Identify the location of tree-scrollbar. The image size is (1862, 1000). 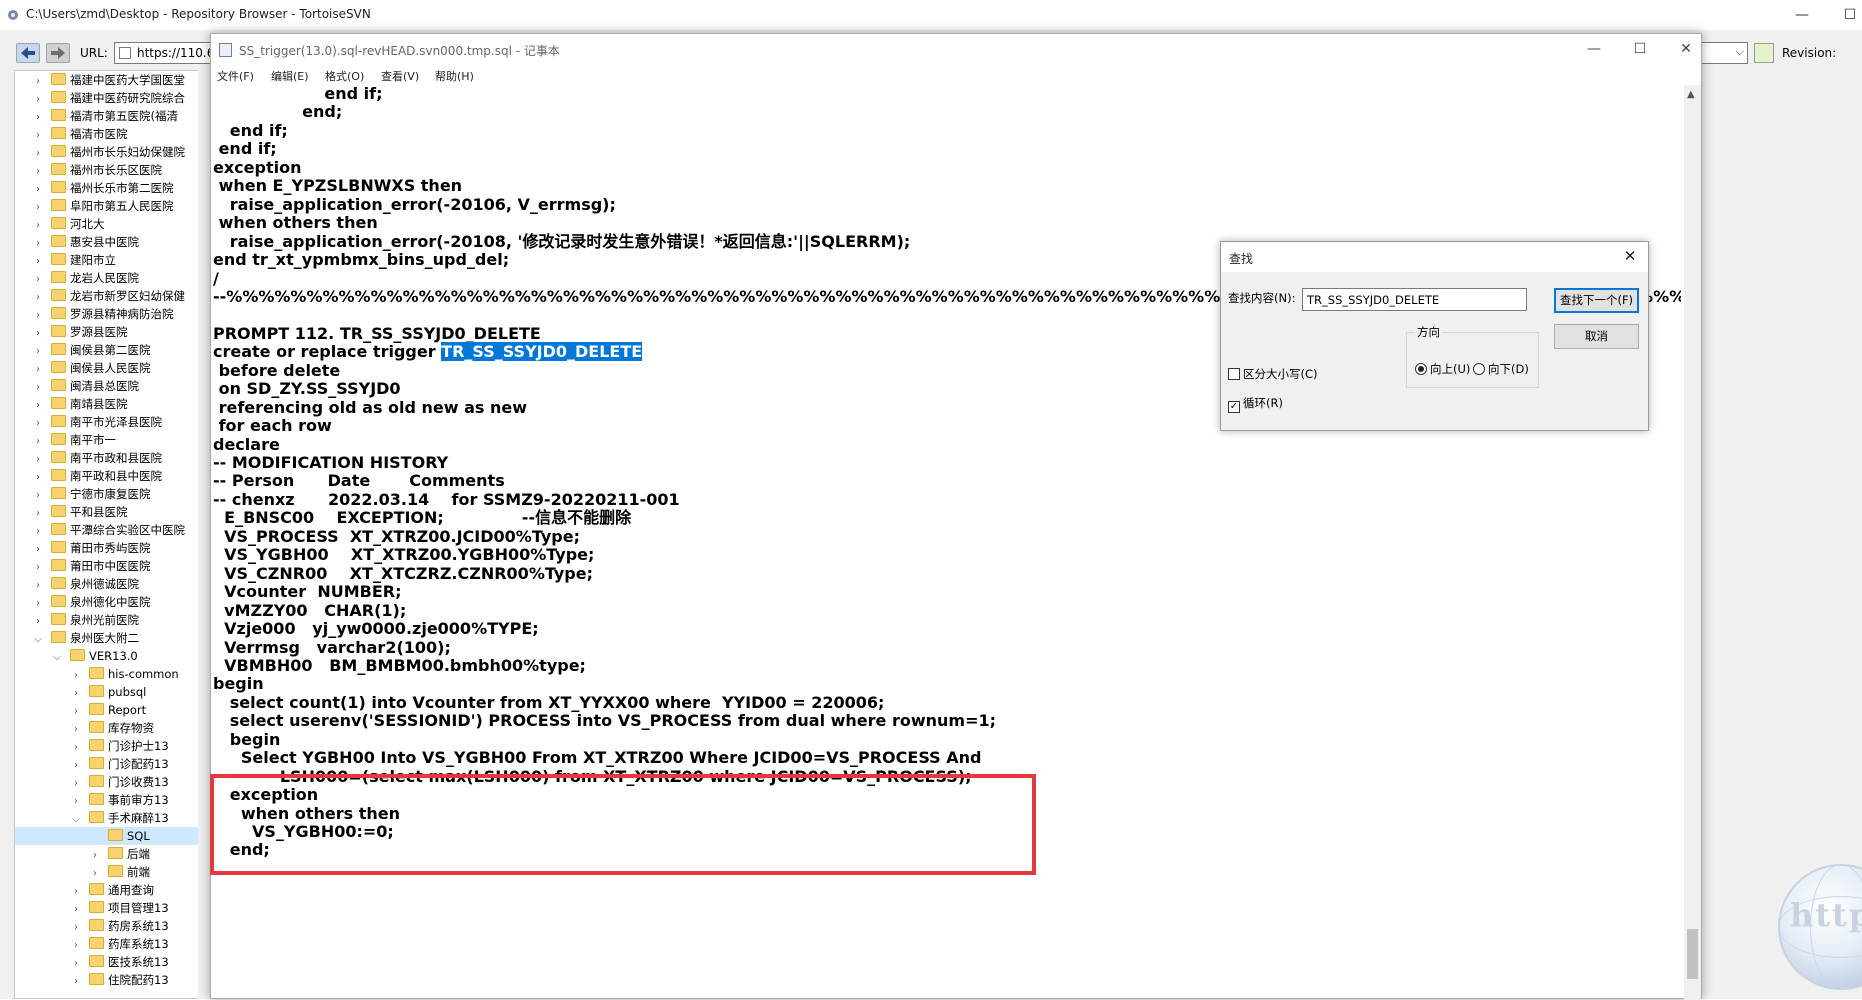
(204, 534).